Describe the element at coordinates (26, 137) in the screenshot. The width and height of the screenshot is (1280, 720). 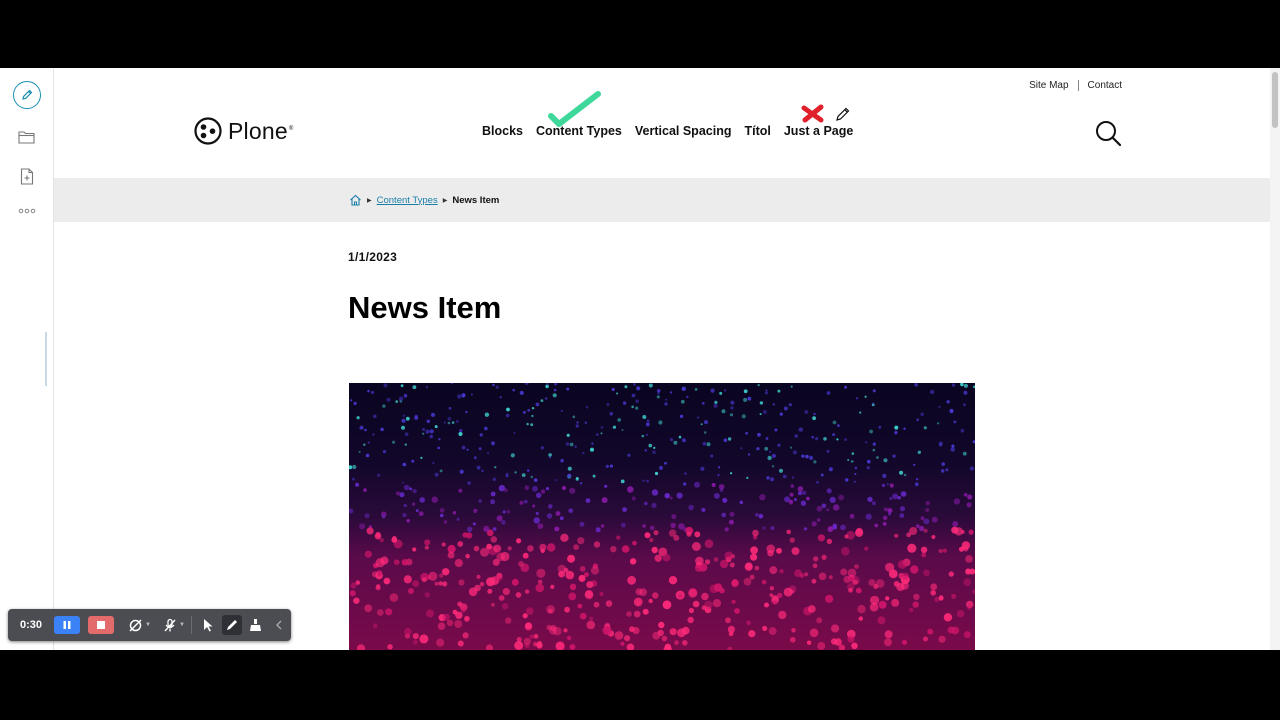
I see `contents-button` at that location.